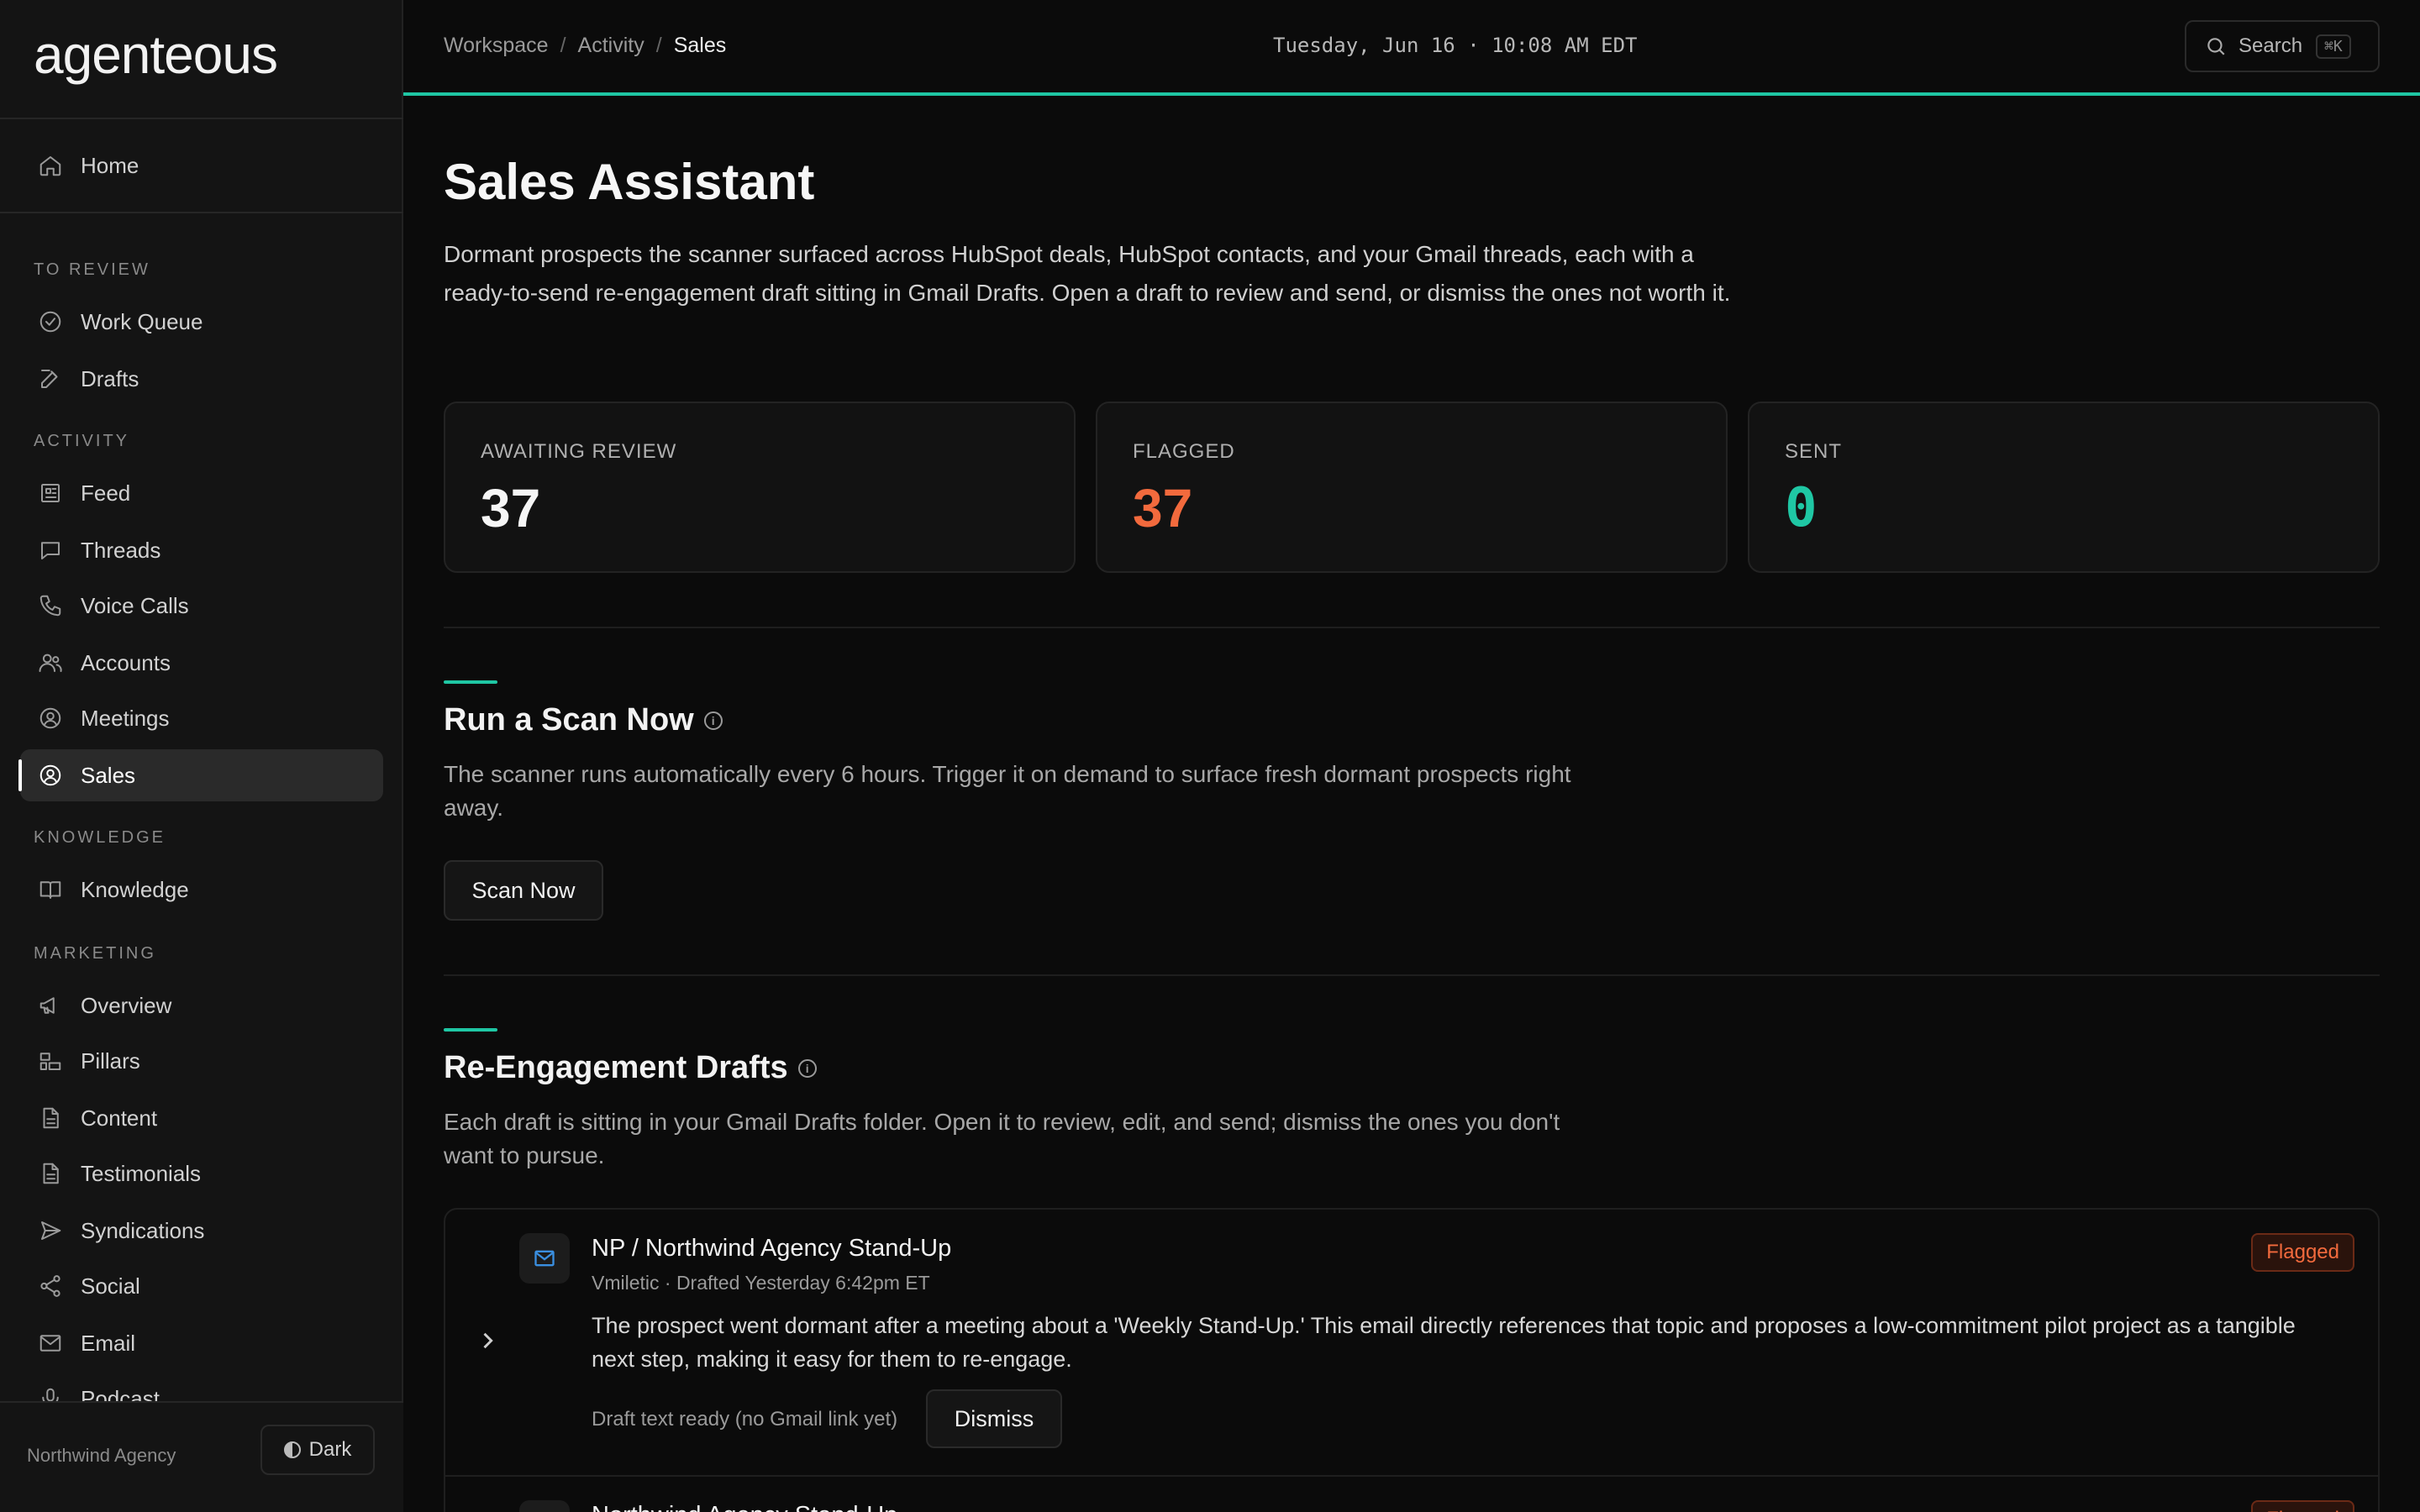  What do you see at coordinates (202, 606) in the screenshot?
I see `sidebar-item-voice-calls: Voice Calls` at bounding box center [202, 606].